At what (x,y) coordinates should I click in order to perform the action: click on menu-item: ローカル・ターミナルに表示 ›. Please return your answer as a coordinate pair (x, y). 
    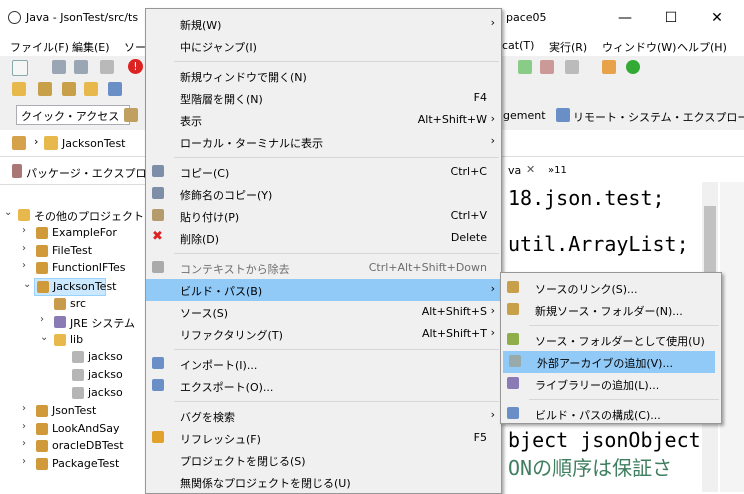
    Looking at the image, I should click on (323, 142).